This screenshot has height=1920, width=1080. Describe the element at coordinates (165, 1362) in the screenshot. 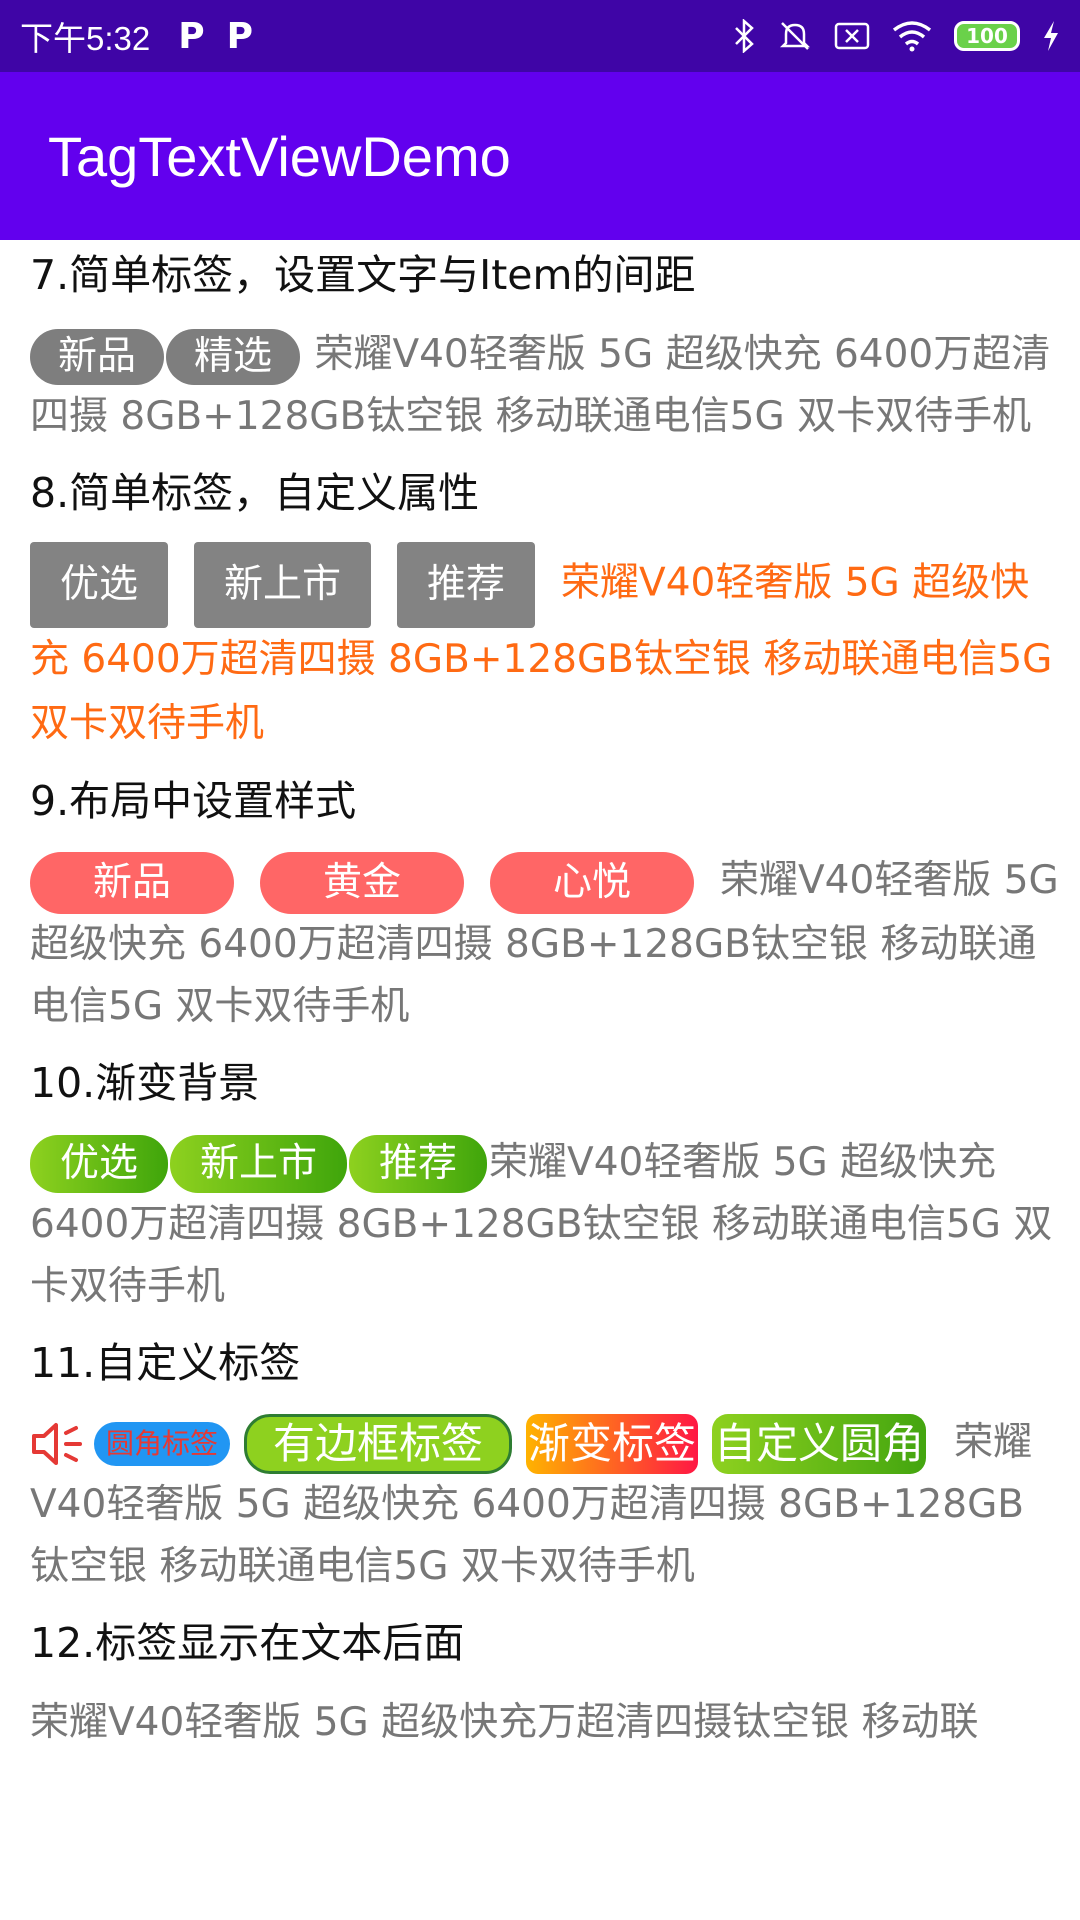

I see `section-title: 11.自定义标签` at that location.